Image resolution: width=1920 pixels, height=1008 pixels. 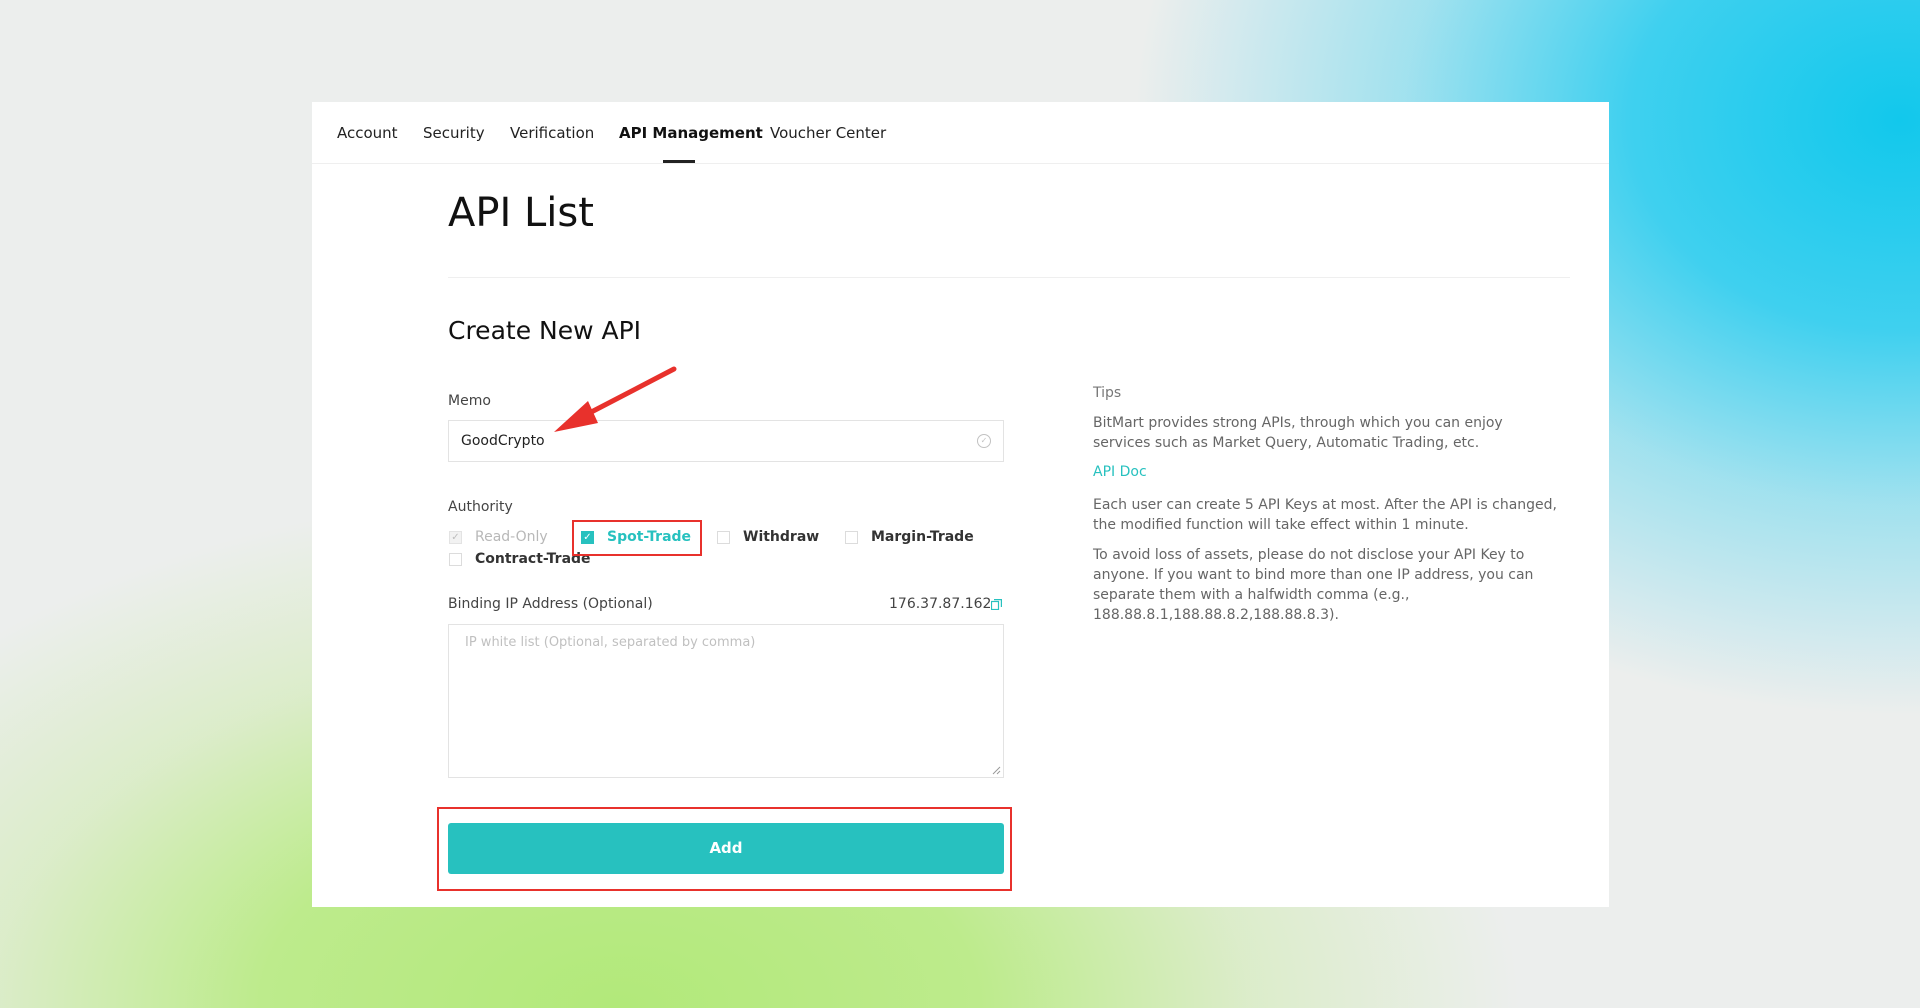 What do you see at coordinates (691, 133) in the screenshot?
I see `nav-item-api-management: API Management` at bounding box center [691, 133].